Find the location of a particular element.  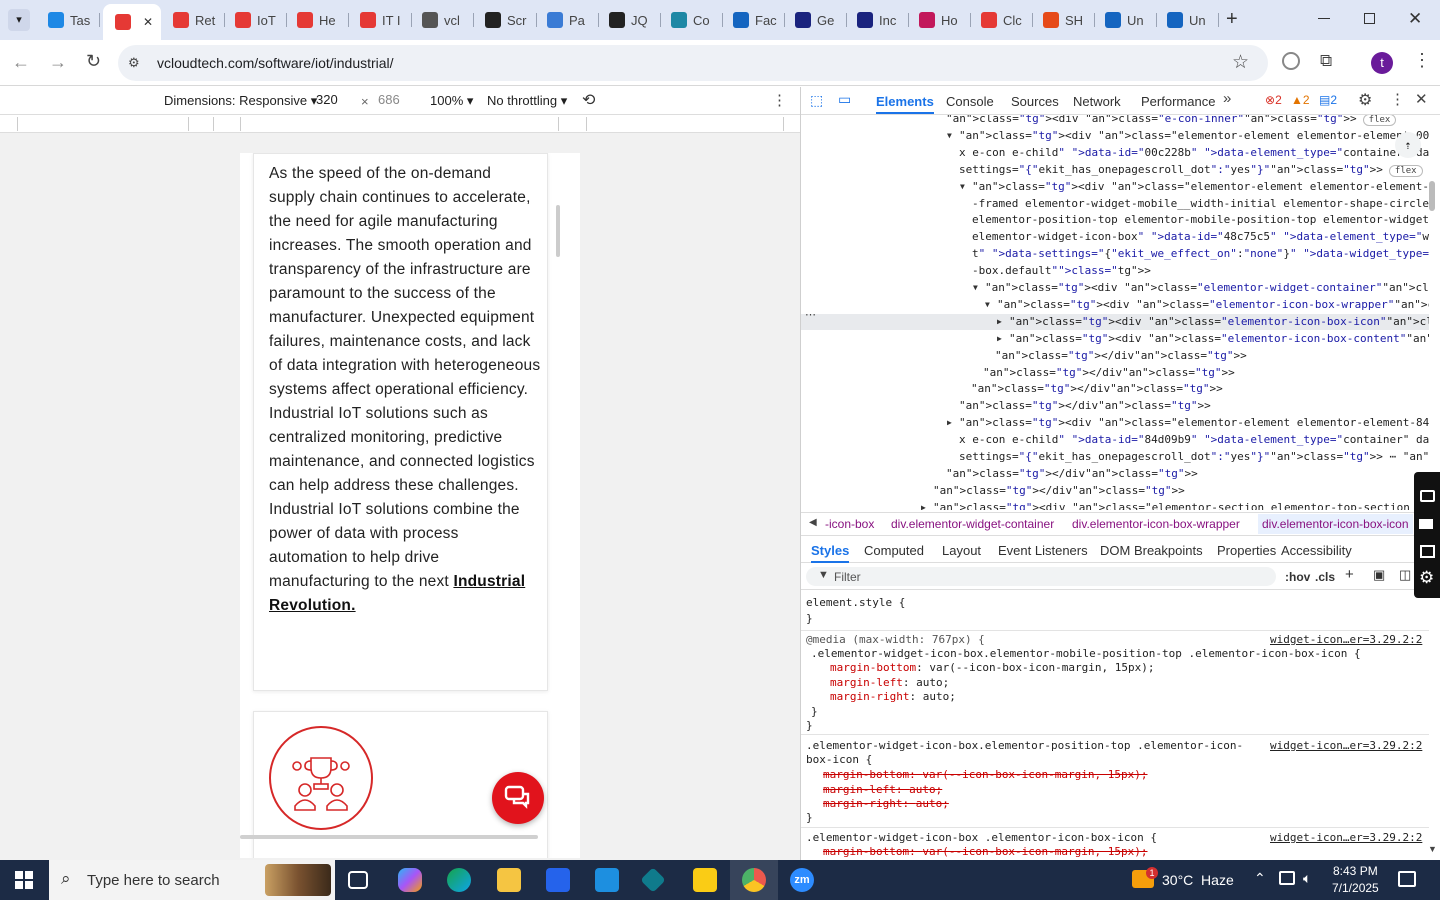

bookmark-star-icon: ☆ is located at coordinates (1240, 62).